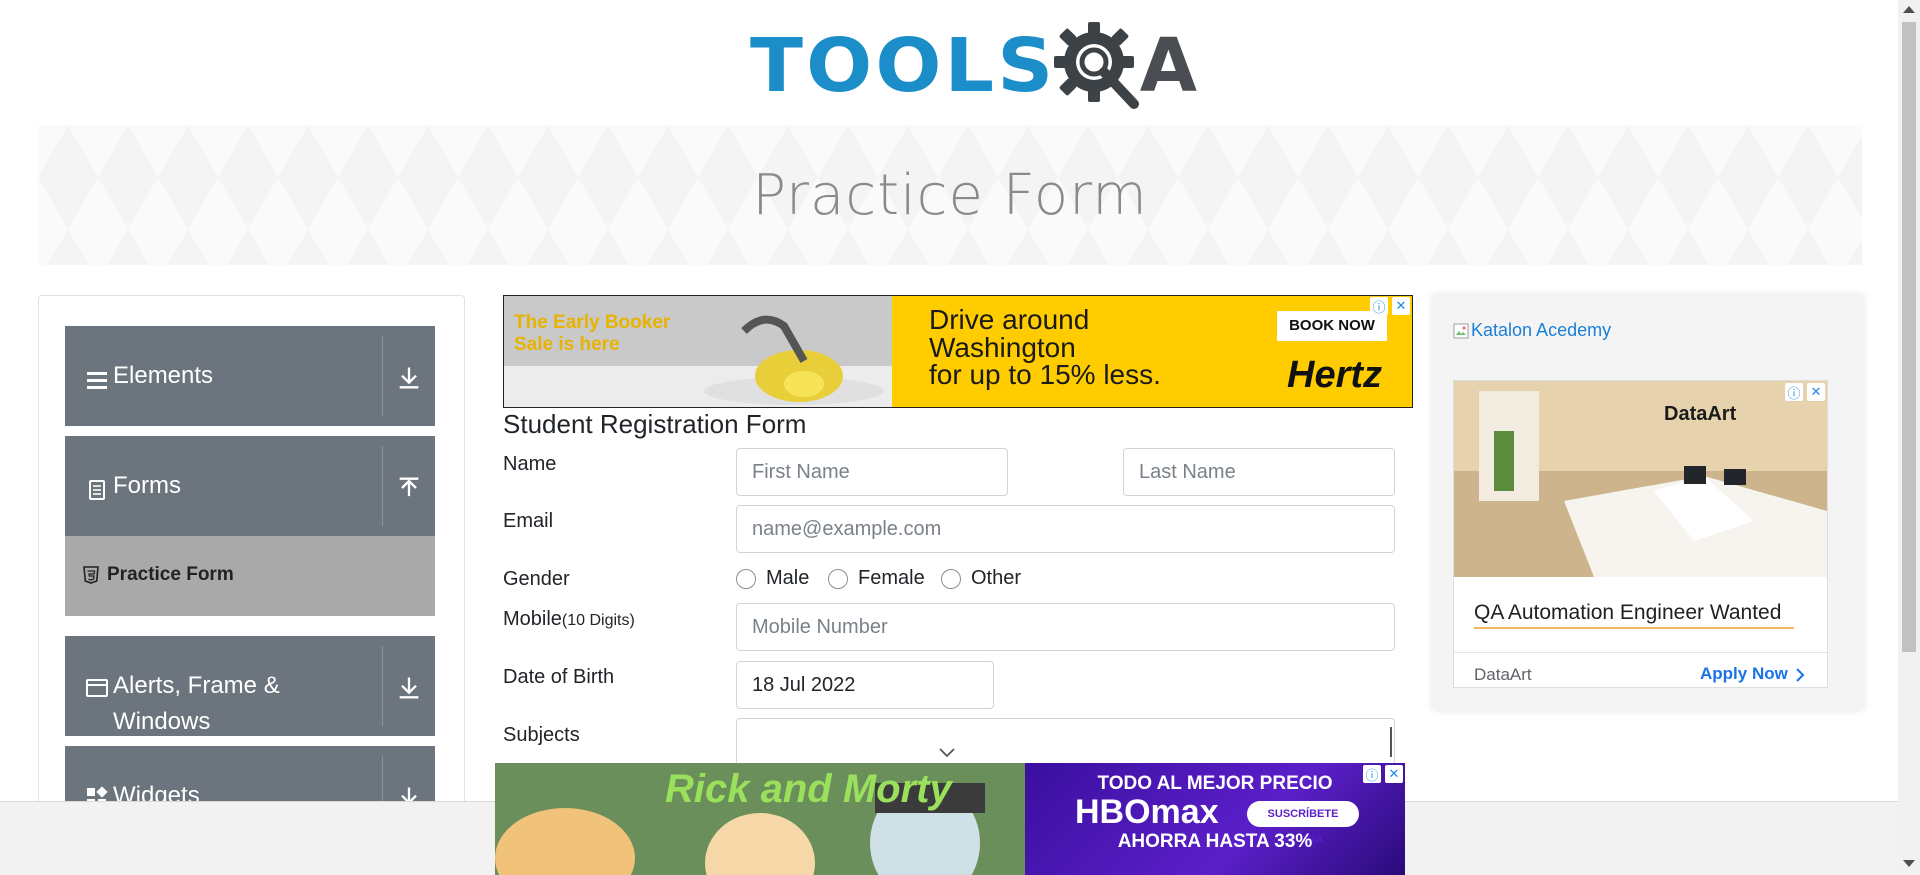 The height and width of the screenshot is (875, 1920). I want to click on katalon-academy-link: Katalon Acedemy, so click(1532, 330).